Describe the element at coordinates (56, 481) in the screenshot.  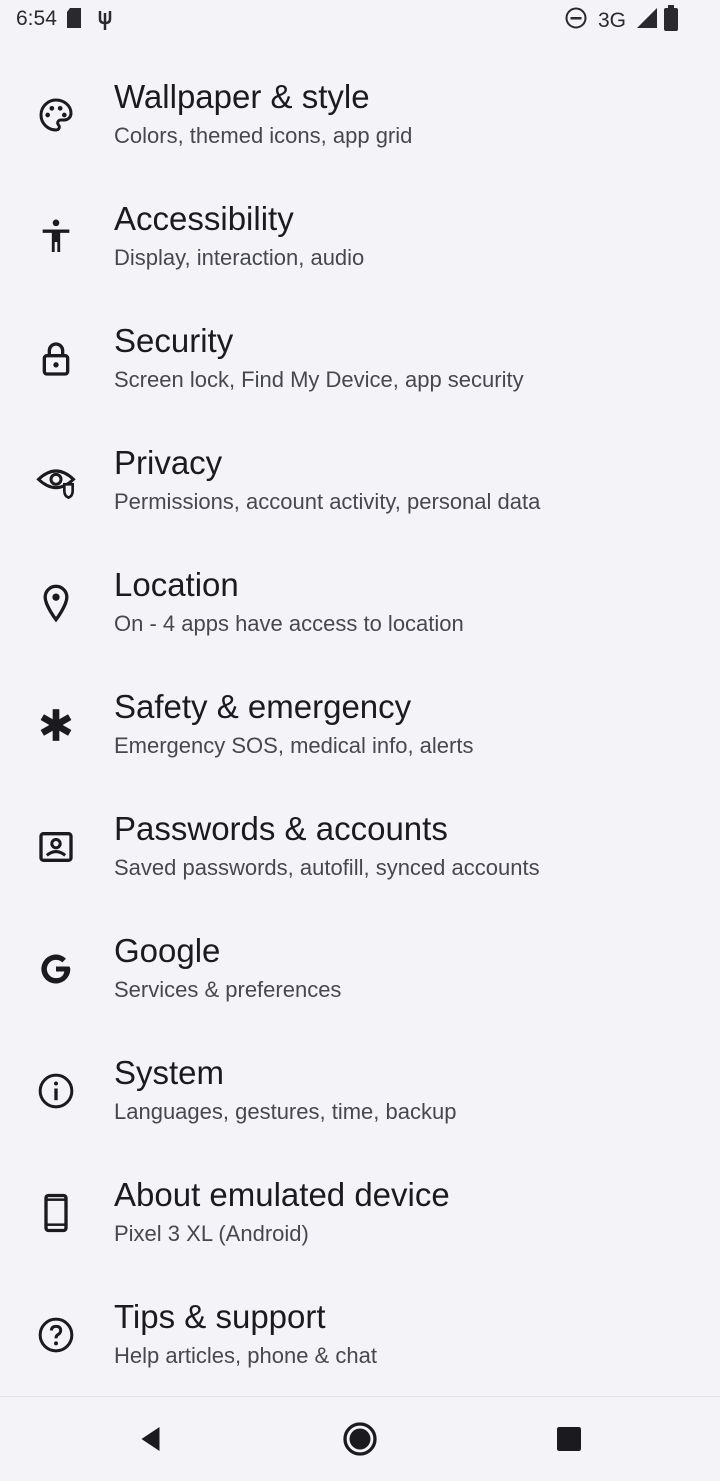
I see `privacy-eye-icon` at that location.